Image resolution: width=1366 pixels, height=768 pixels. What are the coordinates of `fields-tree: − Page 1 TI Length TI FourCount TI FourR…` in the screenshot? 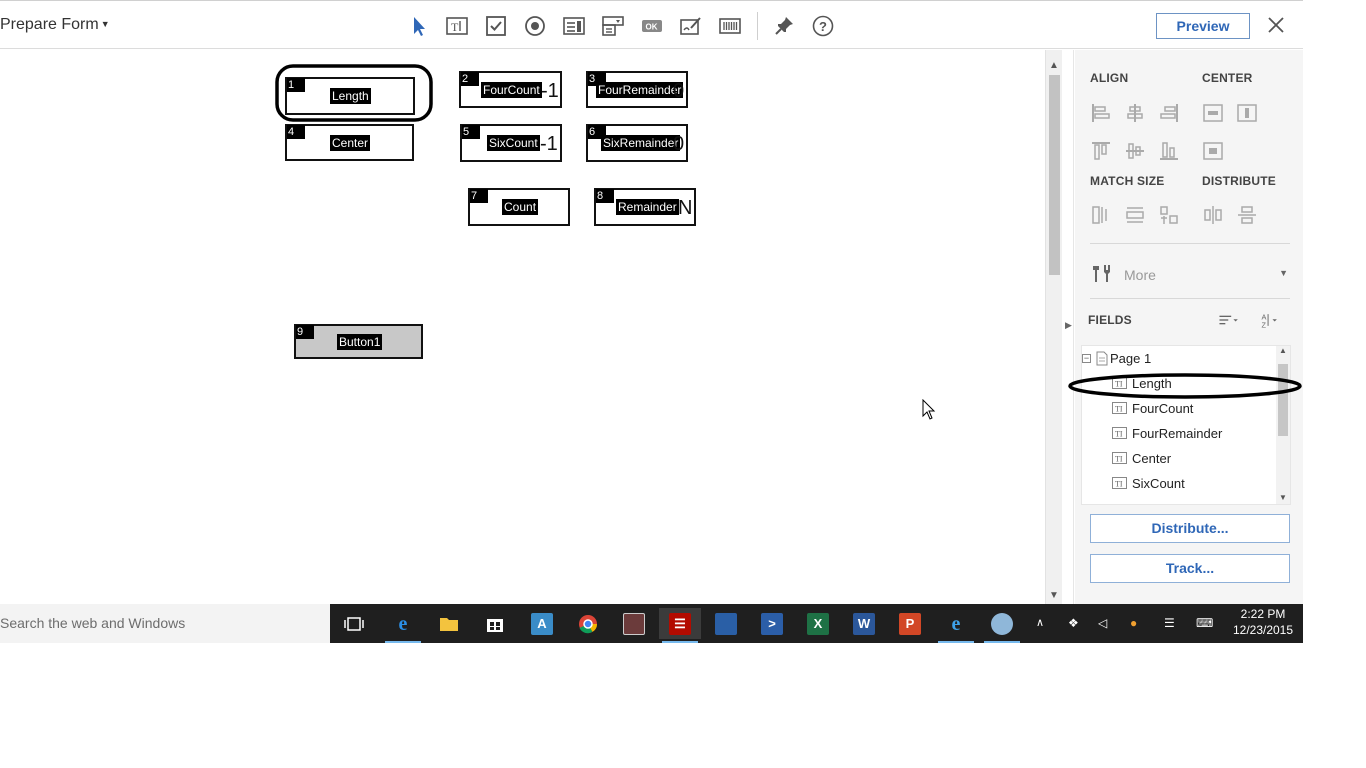 It's located at (1186, 425).